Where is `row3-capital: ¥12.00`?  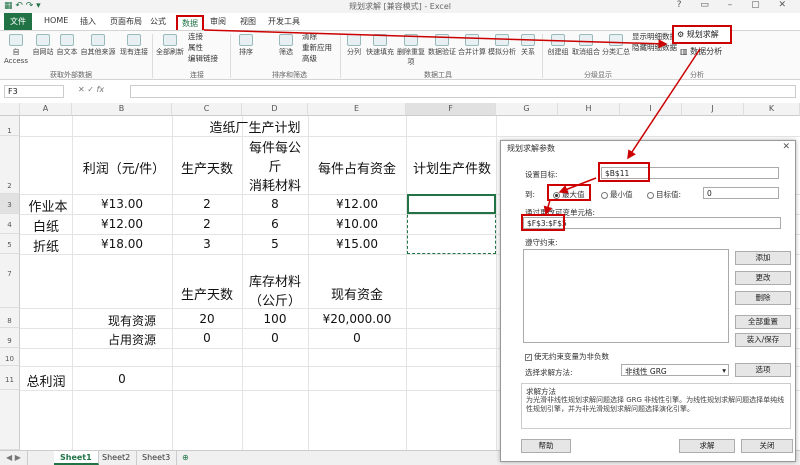 row3-capital: ¥12.00 is located at coordinates (357, 204).